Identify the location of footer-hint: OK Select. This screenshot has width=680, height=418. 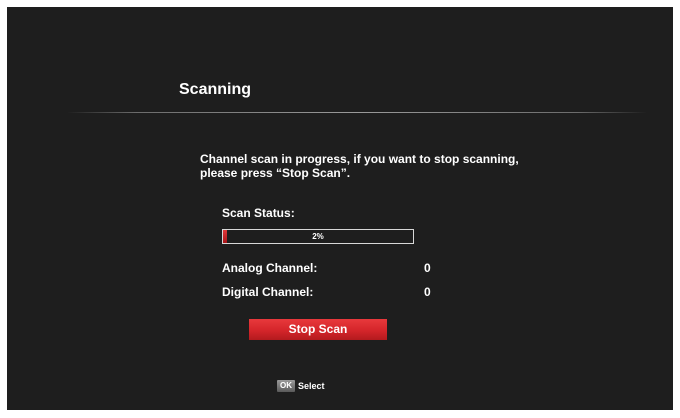
(301, 386).